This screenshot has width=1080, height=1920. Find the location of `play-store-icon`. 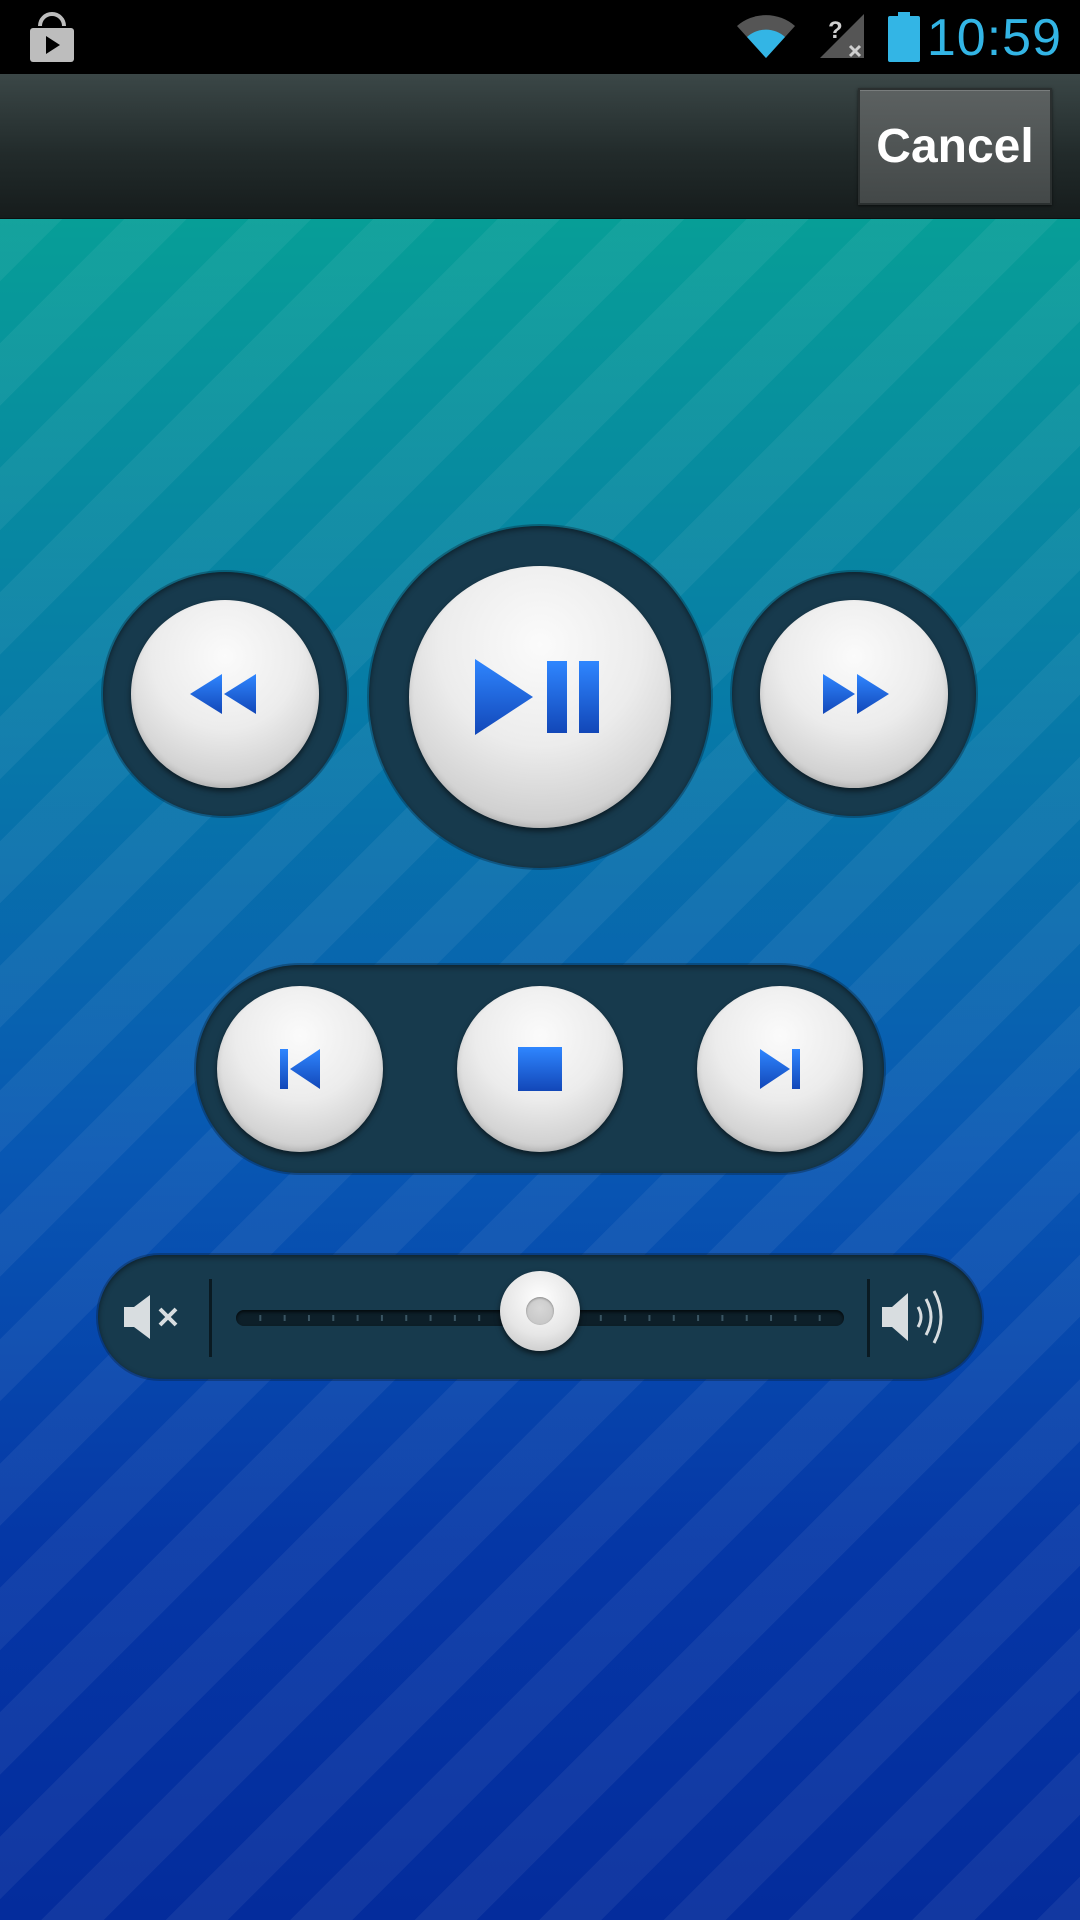

play-store-icon is located at coordinates (52, 37).